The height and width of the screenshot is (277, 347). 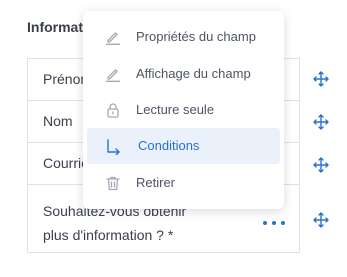 What do you see at coordinates (113, 110) in the screenshot?
I see `lock-icon` at bounding box center [113, 110].